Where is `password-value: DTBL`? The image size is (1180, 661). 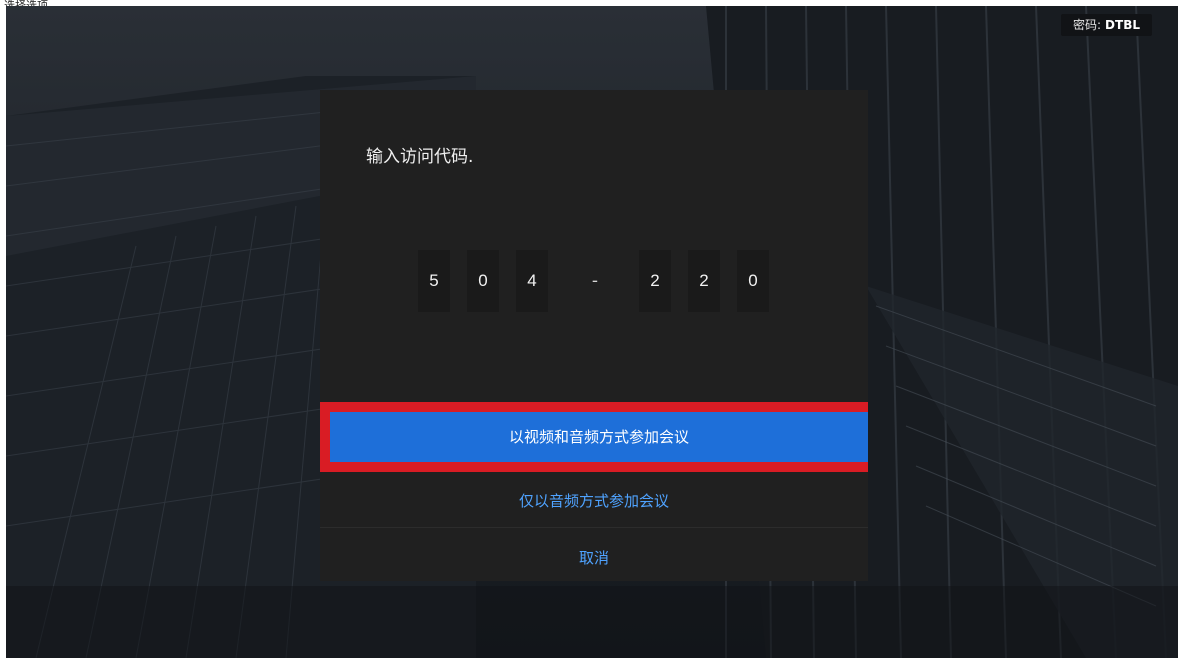
password-value: DTBL is located at coordinates (1122, 25).